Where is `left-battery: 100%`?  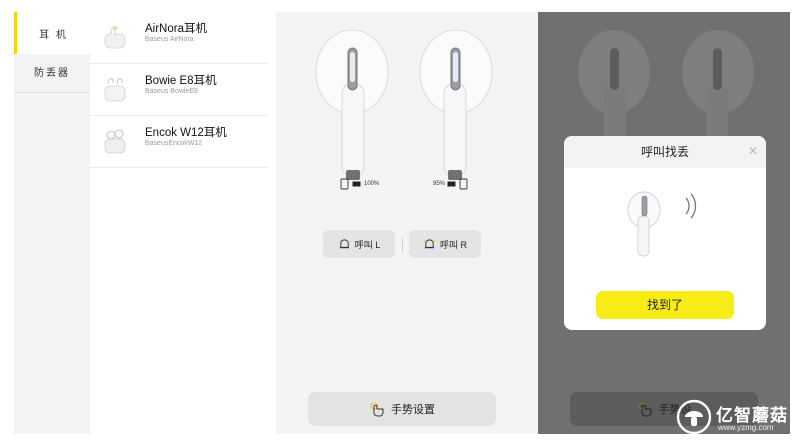 left-battery: 100% is located at coordinates (359, 184).